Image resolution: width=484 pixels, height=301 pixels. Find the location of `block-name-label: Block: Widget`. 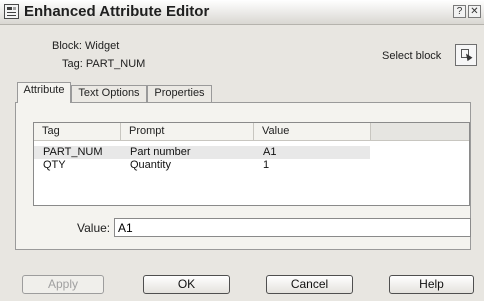

block-name-label: Block: Widget is located at coordinates (86, 46).